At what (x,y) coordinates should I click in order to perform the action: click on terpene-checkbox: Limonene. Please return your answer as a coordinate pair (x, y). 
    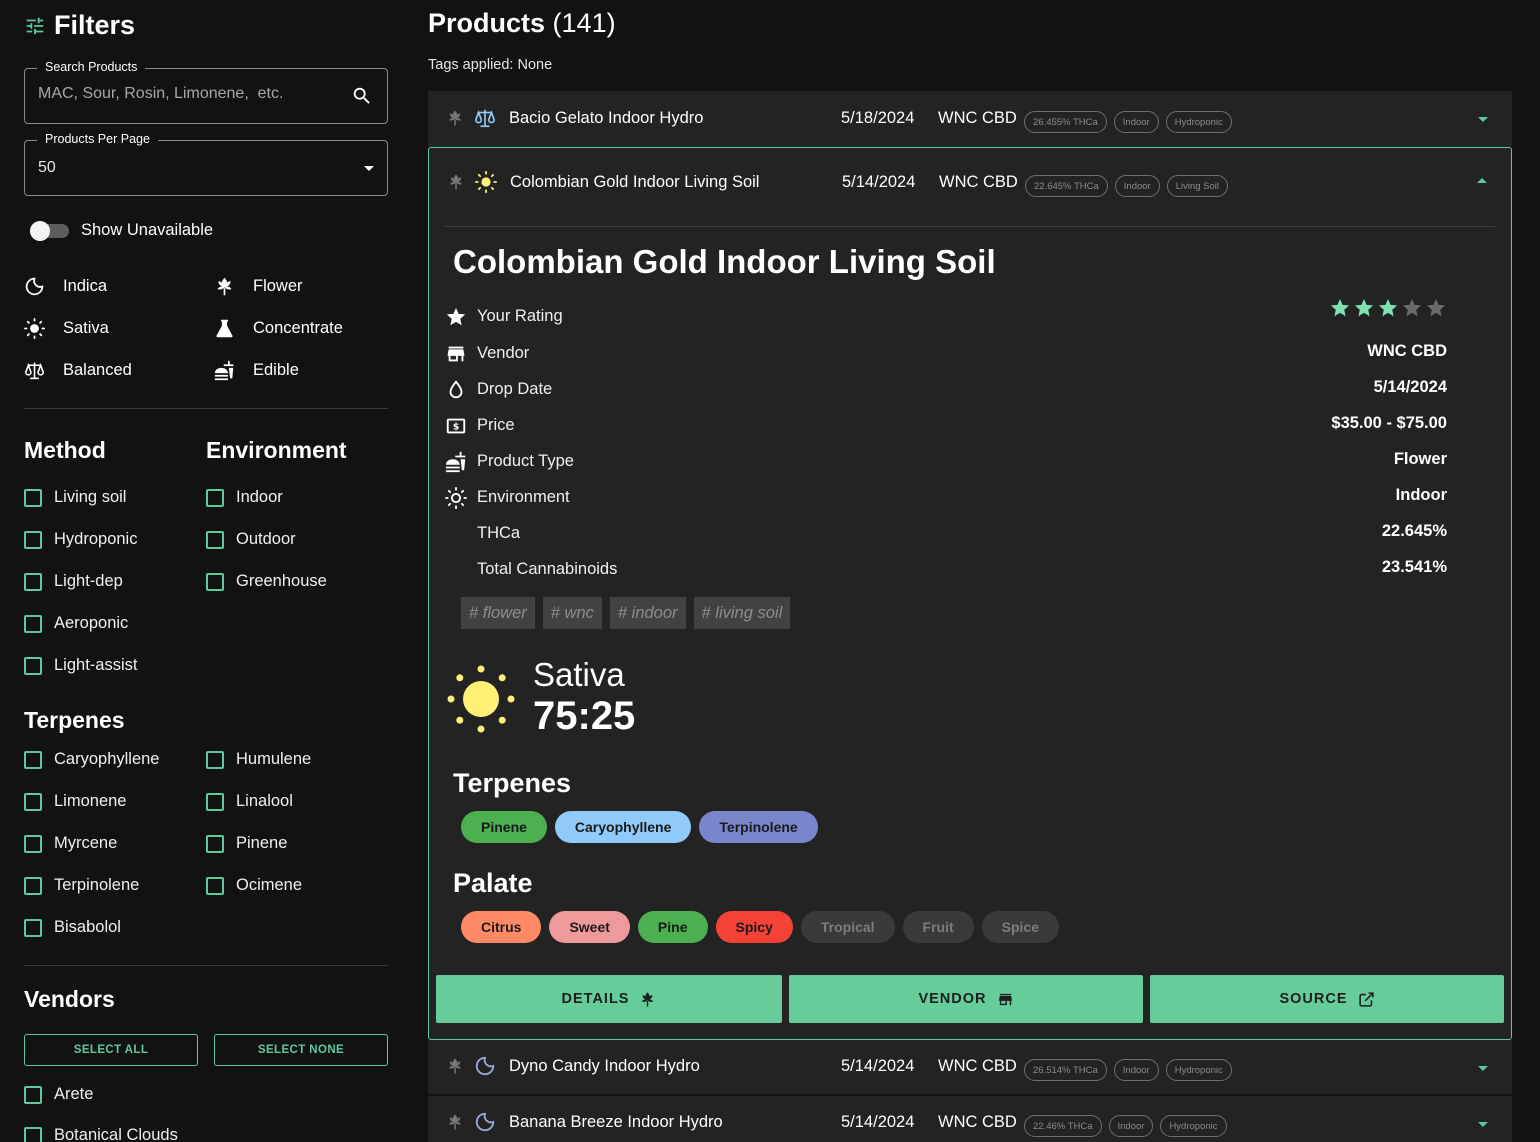
    Looking at the image, I should click on (75, 801).